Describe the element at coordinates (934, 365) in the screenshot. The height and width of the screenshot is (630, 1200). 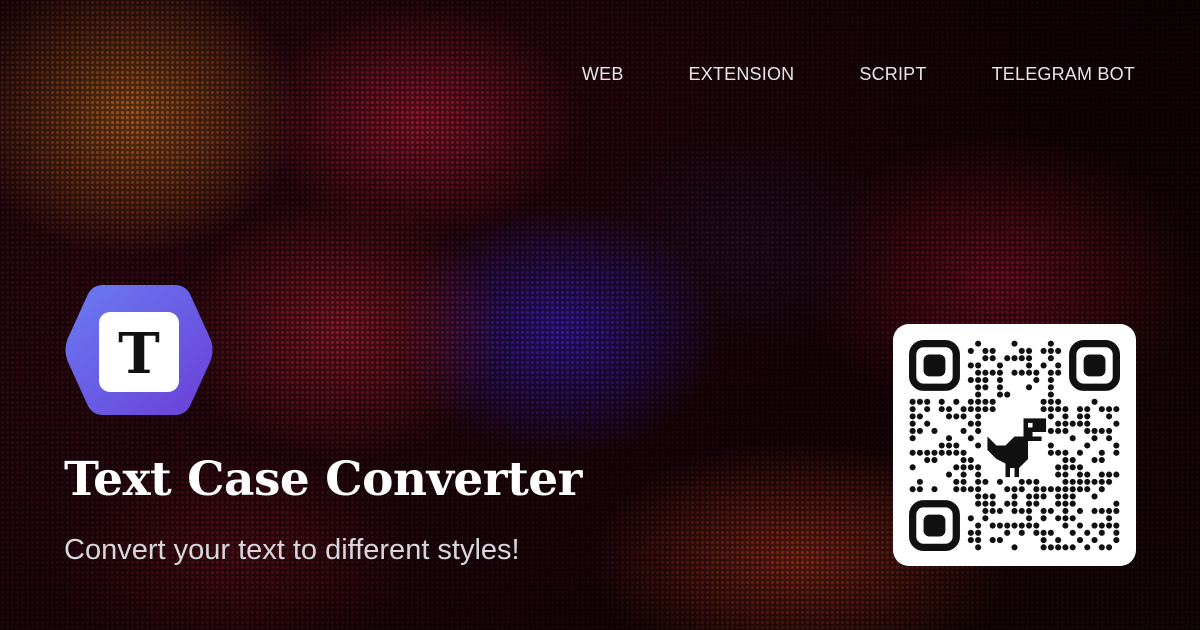
I see `qr-finder-top-left` at that location.